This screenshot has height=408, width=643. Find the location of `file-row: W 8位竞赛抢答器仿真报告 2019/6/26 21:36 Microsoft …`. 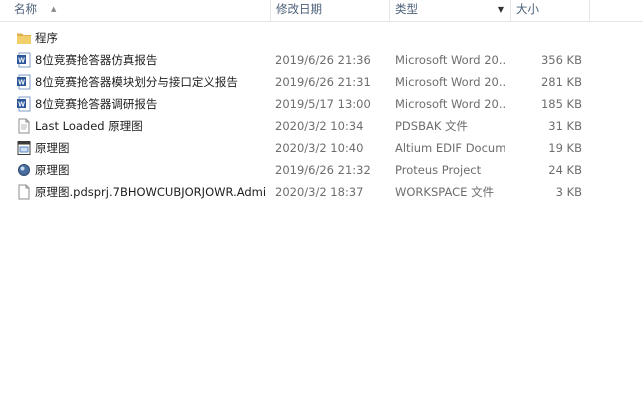

file-row: W 8位竞赛抢答器仿真报告 2019/6/26 21:36 Microsoft … is located at coordinates (321, 60).